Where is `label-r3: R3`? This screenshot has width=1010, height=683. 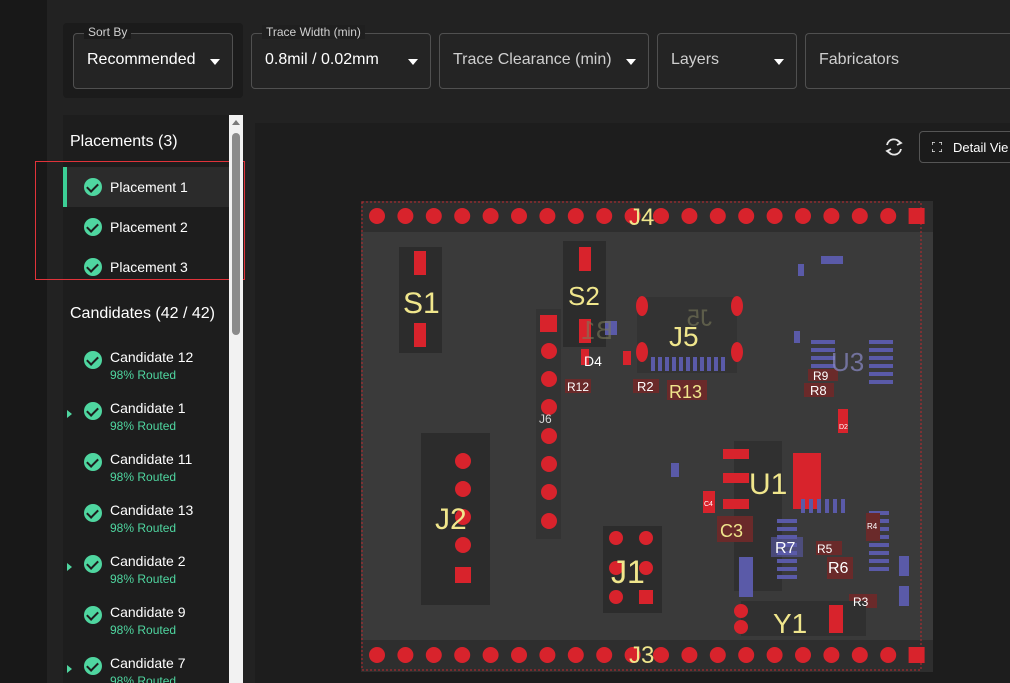 label-r3: R3 is located at coordinates (861, 602).